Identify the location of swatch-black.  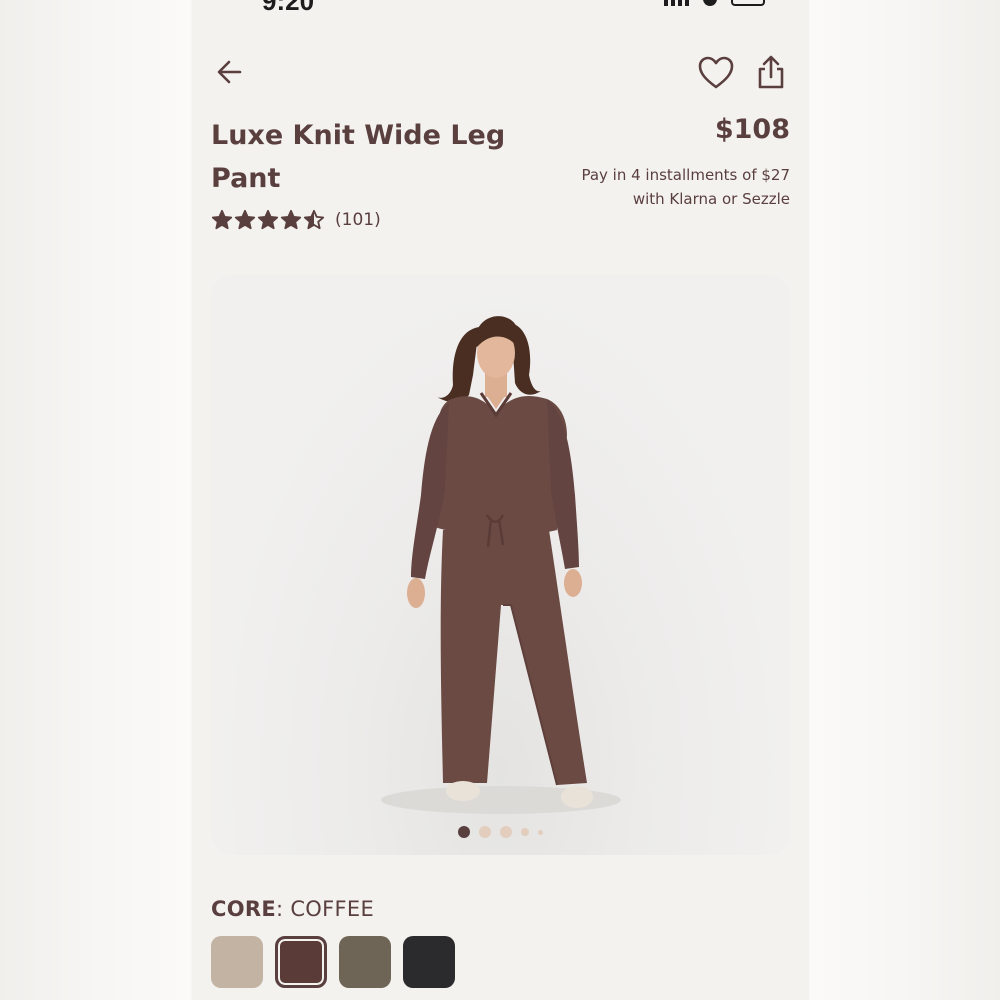
(429, 962).